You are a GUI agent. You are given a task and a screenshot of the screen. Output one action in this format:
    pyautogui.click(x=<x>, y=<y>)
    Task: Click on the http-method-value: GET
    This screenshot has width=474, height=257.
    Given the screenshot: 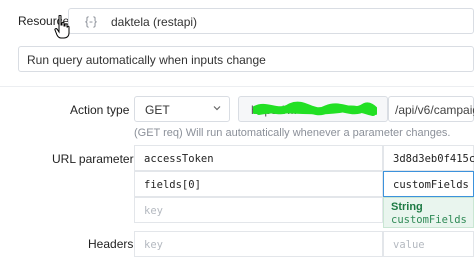 What is the action you would take?
    pyautogui.click(x=157, y=110)
    